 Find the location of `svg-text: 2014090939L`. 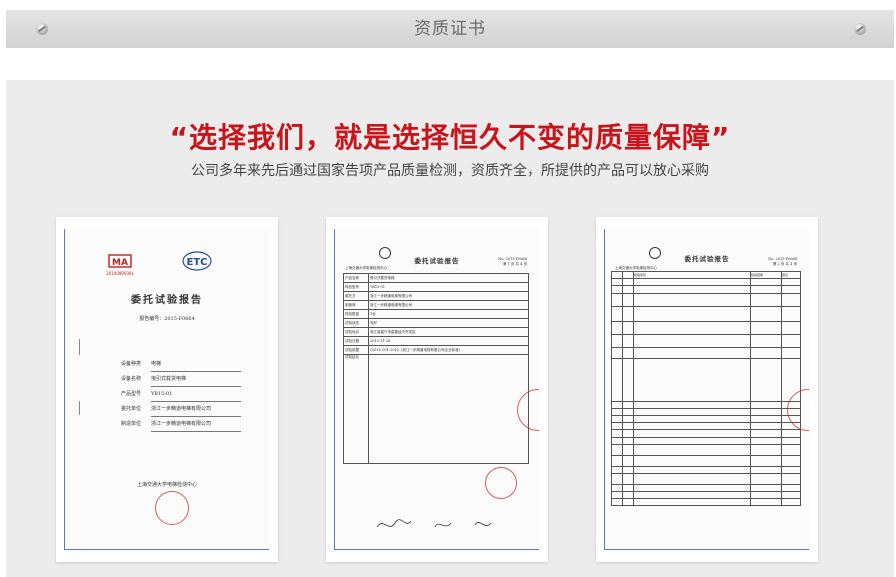

svg-text: 2014090939L is located at coordinates (120, 273).